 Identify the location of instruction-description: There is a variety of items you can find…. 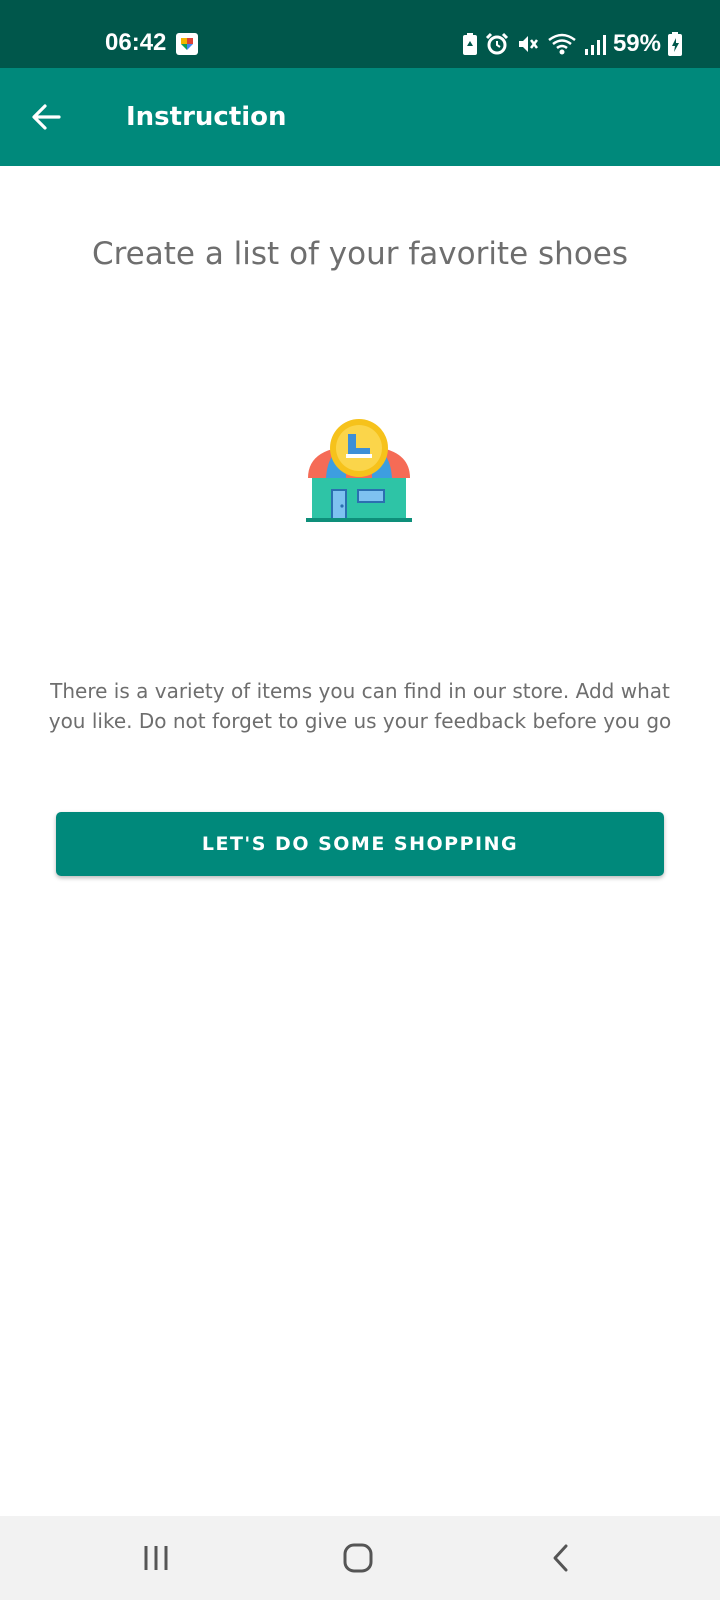
(360, 706).